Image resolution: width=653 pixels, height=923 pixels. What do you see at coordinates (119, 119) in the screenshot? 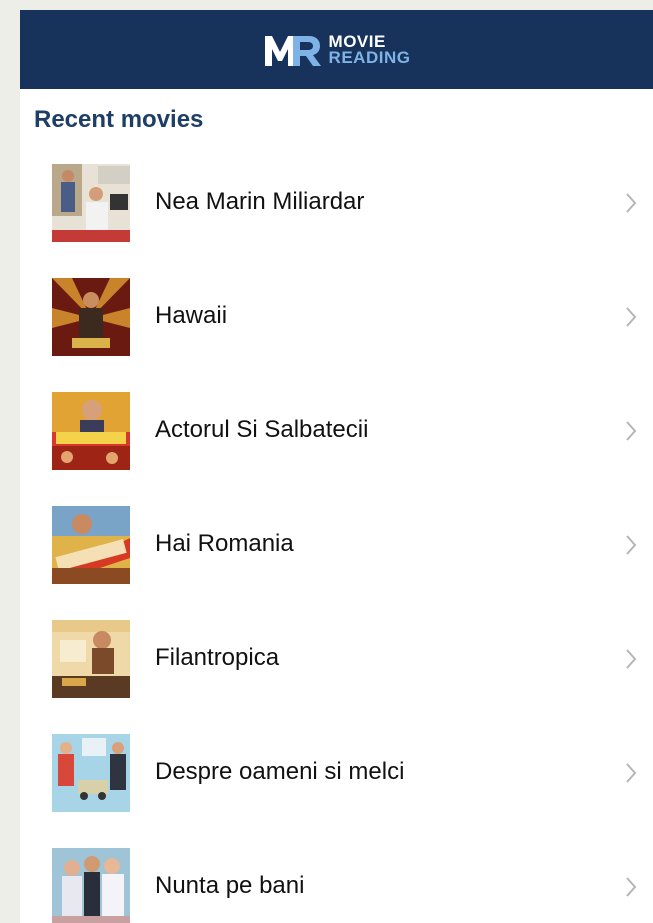
I see `section-title: Recent movies` at bounding box center [119, 119].